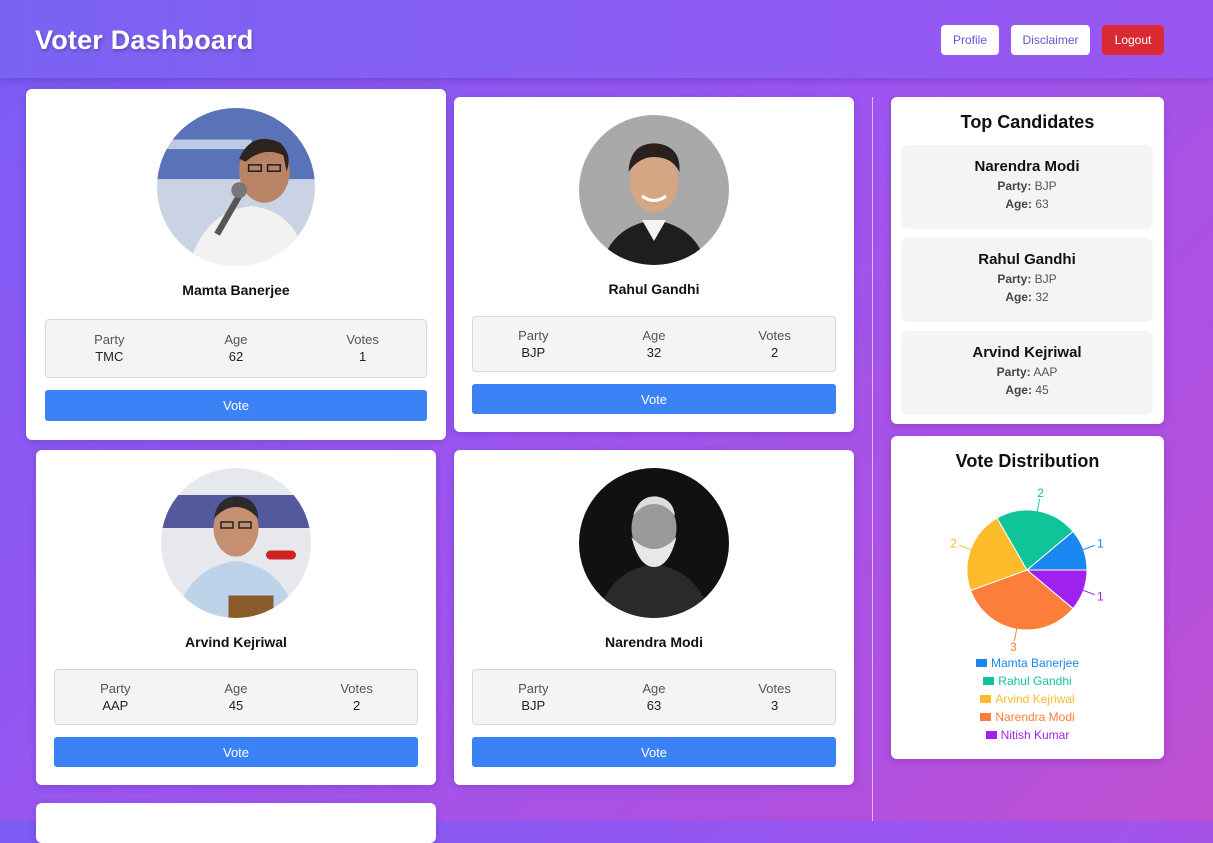 The width and height of the screenshot is (1213, 843). Describe the element at coordinates (1035, 735) in the screenshot. I see `legend-label: Nitish Kumar` at that location.